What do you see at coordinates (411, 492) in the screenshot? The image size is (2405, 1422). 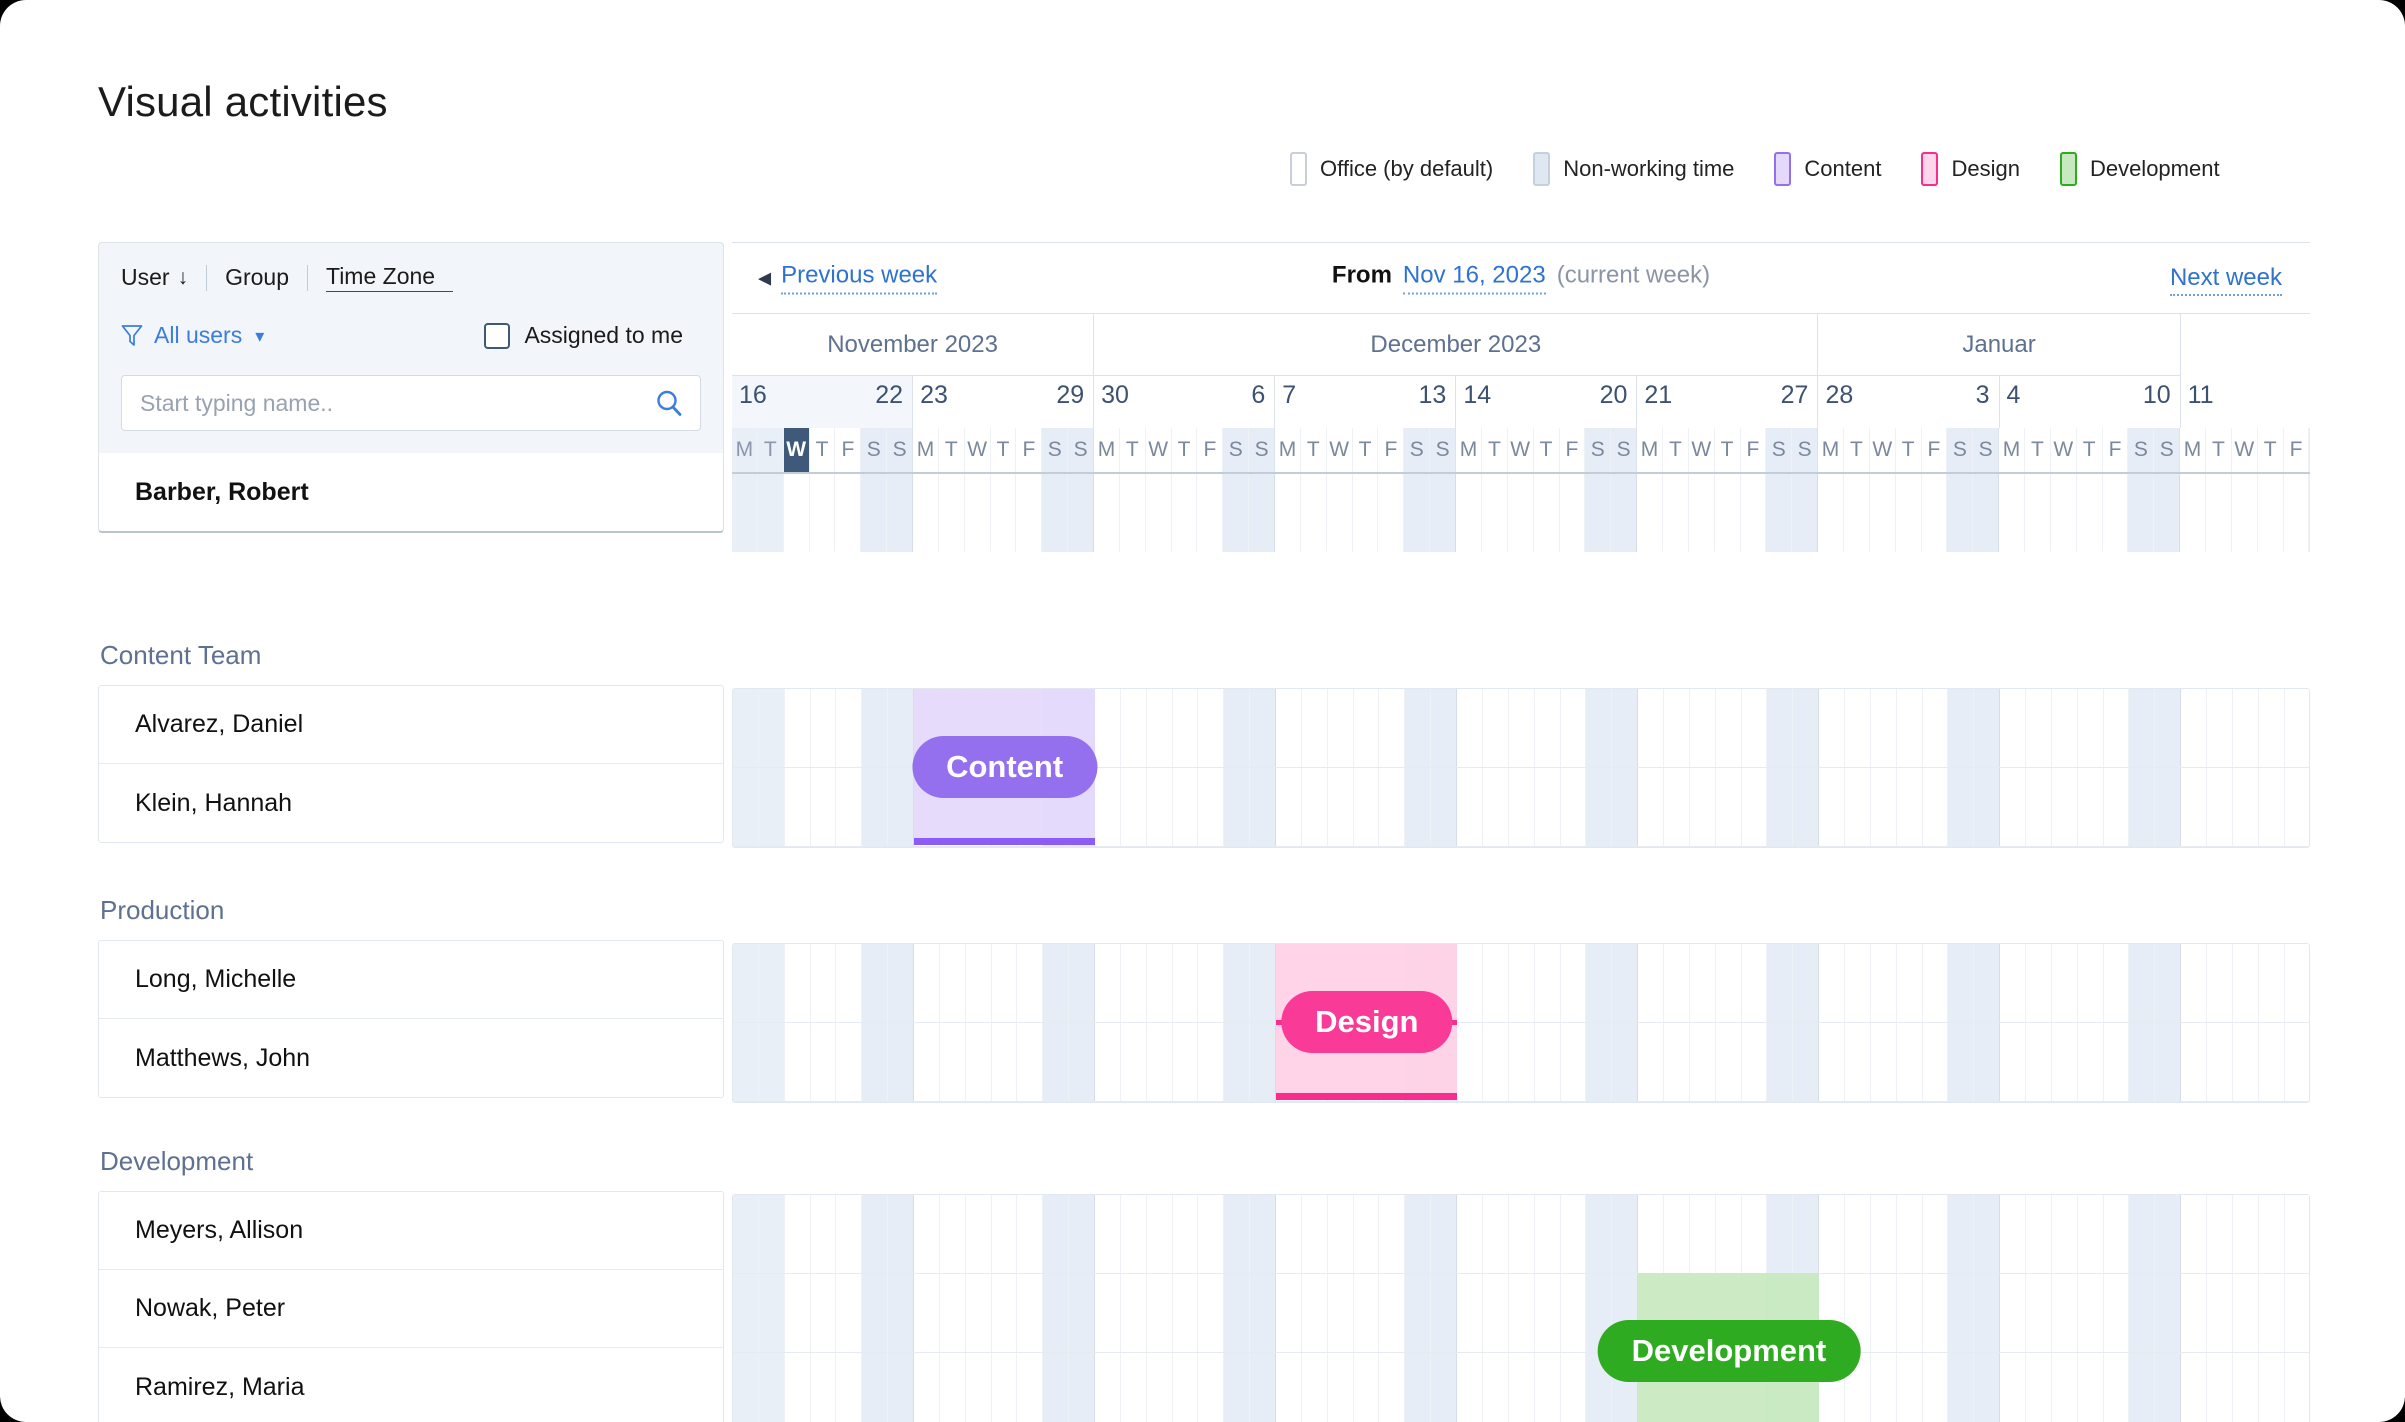 I see `list-item: Barber, Robert` at bounding box center [411, 492].